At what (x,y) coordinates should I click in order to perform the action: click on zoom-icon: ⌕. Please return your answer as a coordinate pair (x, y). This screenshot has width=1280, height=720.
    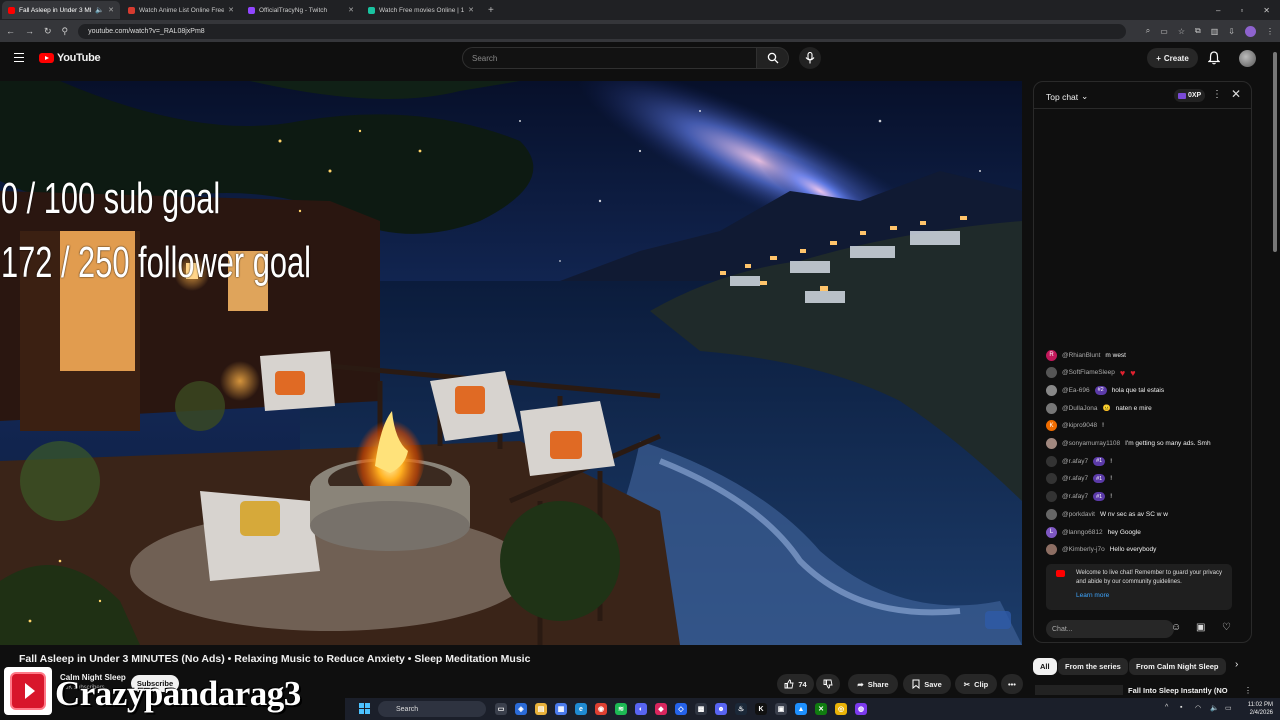
    Looking at the image, I should click on (1148, 31).